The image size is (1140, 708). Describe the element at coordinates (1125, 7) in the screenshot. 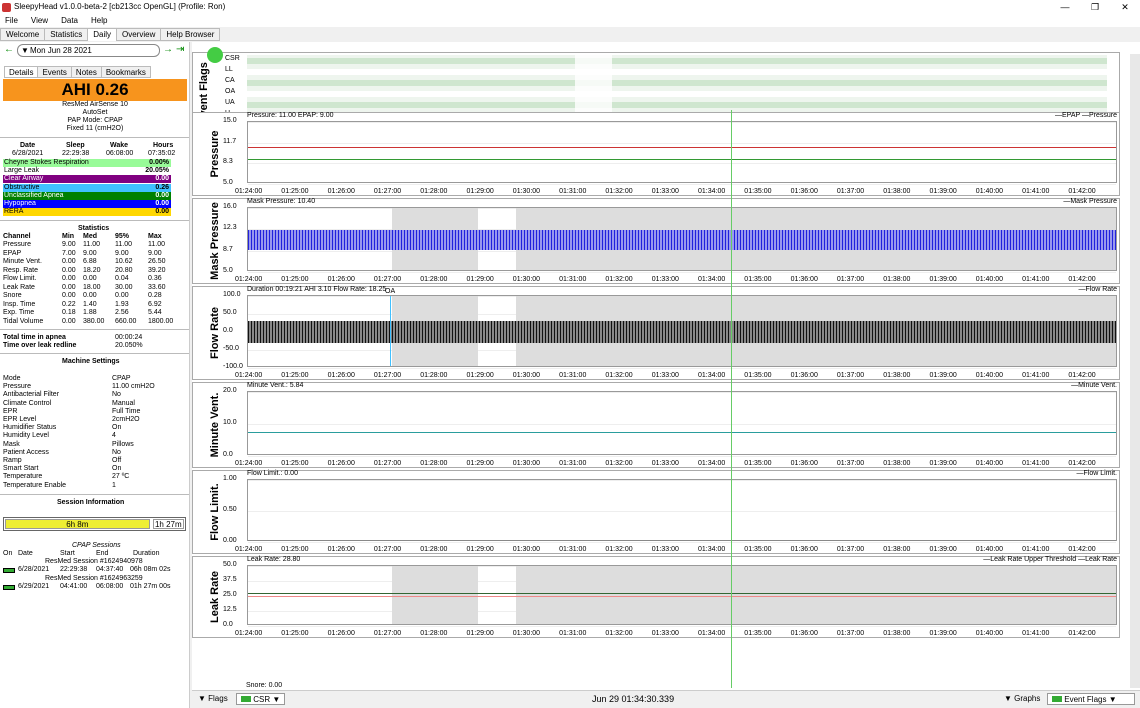

I see `close-button: ✕` at that location.